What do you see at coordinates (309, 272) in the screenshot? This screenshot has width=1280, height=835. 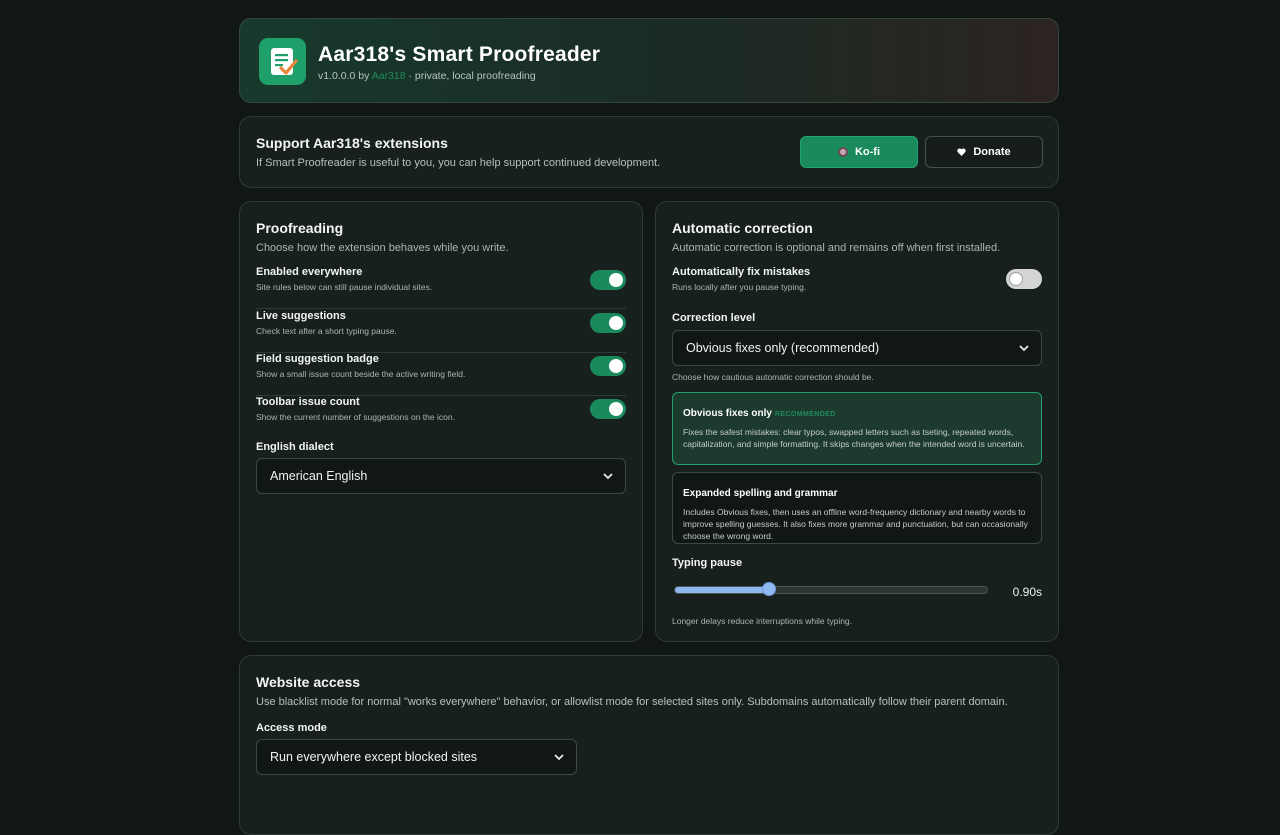 I see `setting-label: Enabled everywhere` at bounding box center [309, 272].